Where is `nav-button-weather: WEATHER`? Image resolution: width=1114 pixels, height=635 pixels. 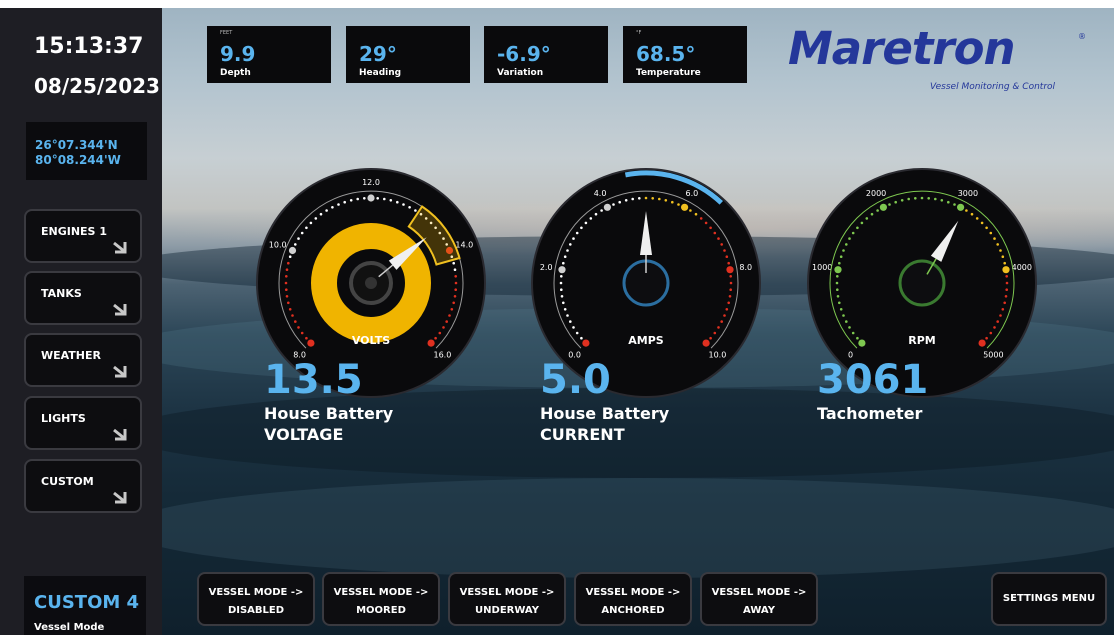 nav-button-weather: WEATHER is located at coordinates (83, 360).